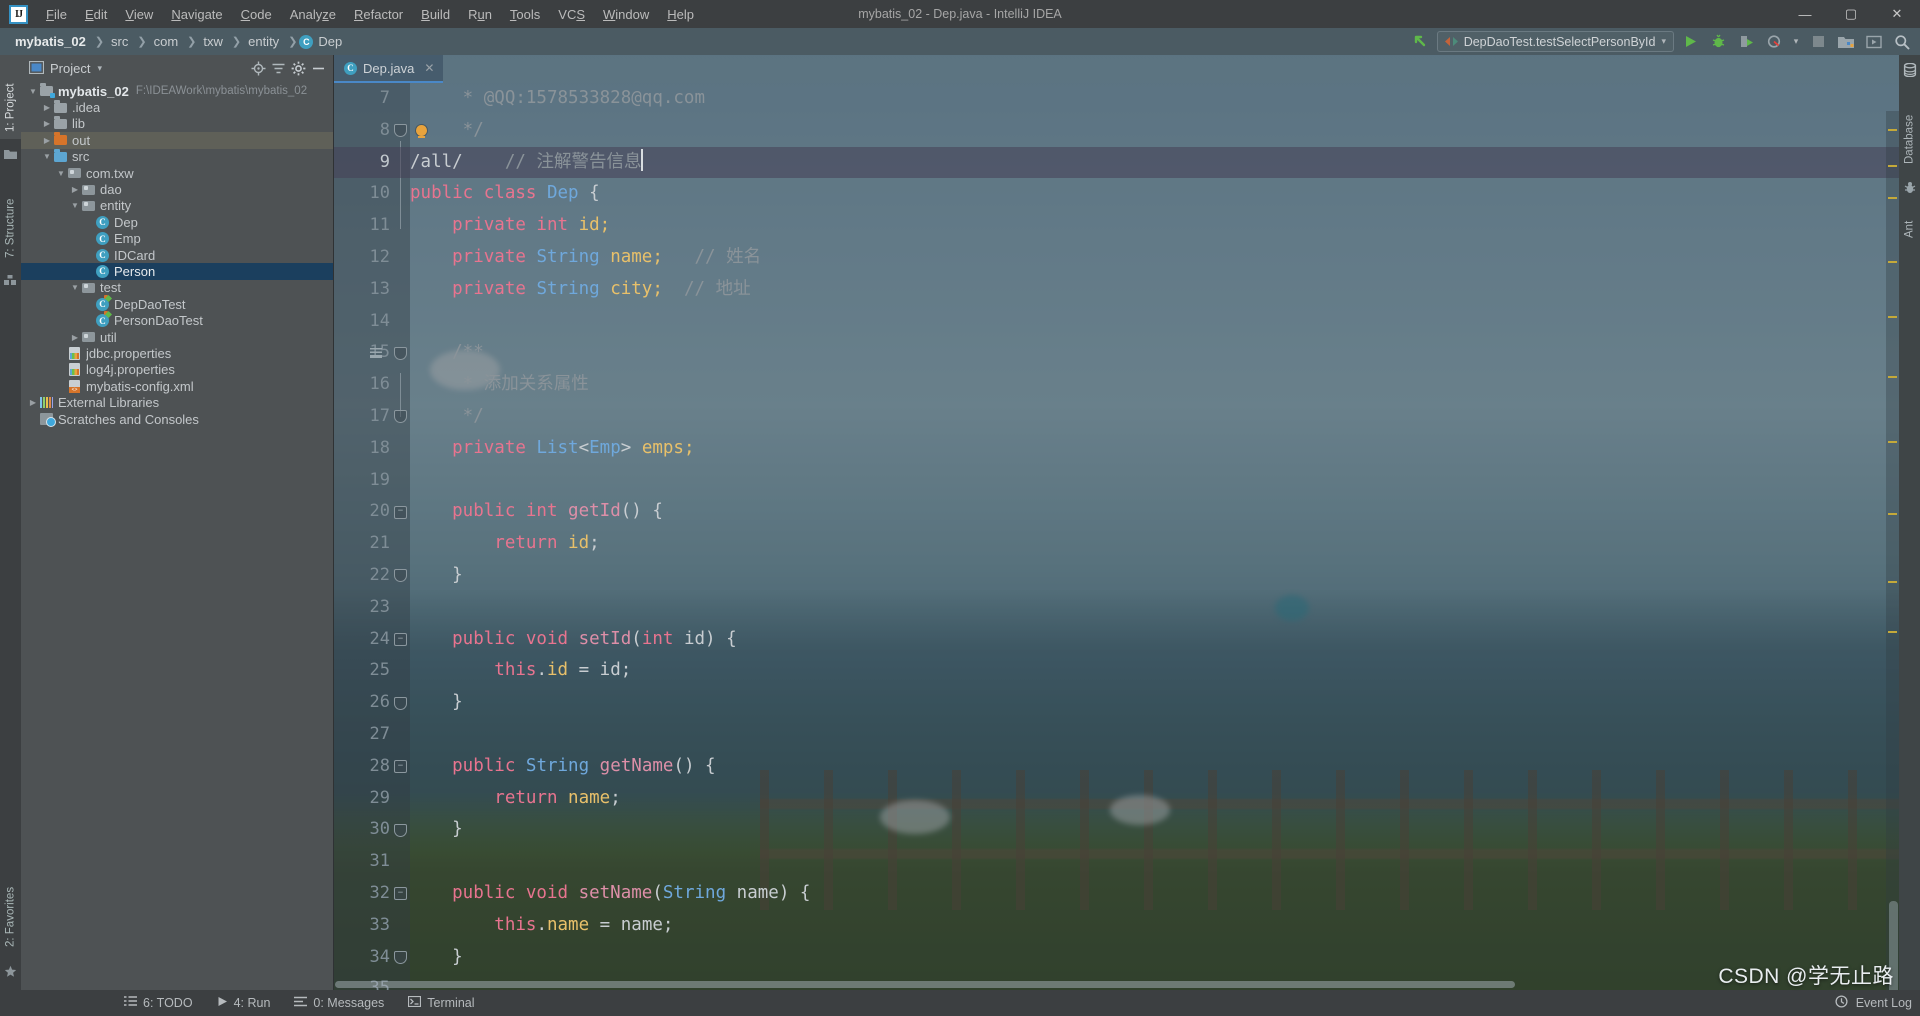  Describe the element at coordinates (177, 156) in the screenshot. I see `tree-item-src: ▼ src` at that location.